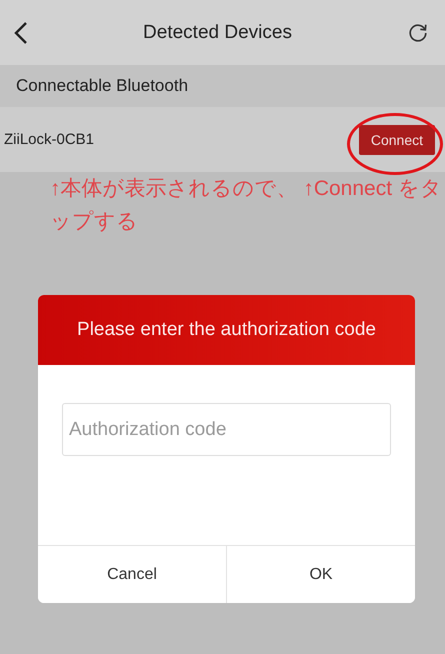 The width and height of the screenshot is (445, 654). I want to click on page-title: Detected Devices, so click(217, 33).